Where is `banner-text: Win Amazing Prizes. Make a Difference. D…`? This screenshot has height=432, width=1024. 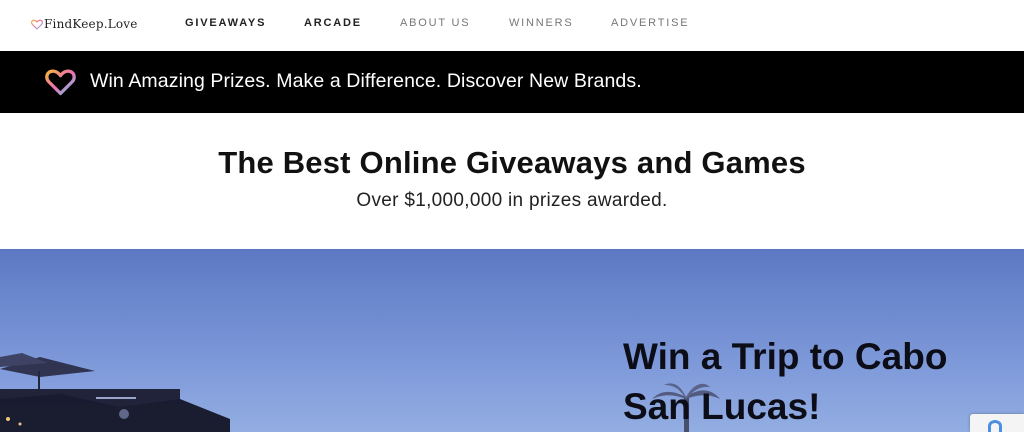
banner-text: Win Amazing Prizes. Make a Difference. D… is located at coordinates (366, 81).